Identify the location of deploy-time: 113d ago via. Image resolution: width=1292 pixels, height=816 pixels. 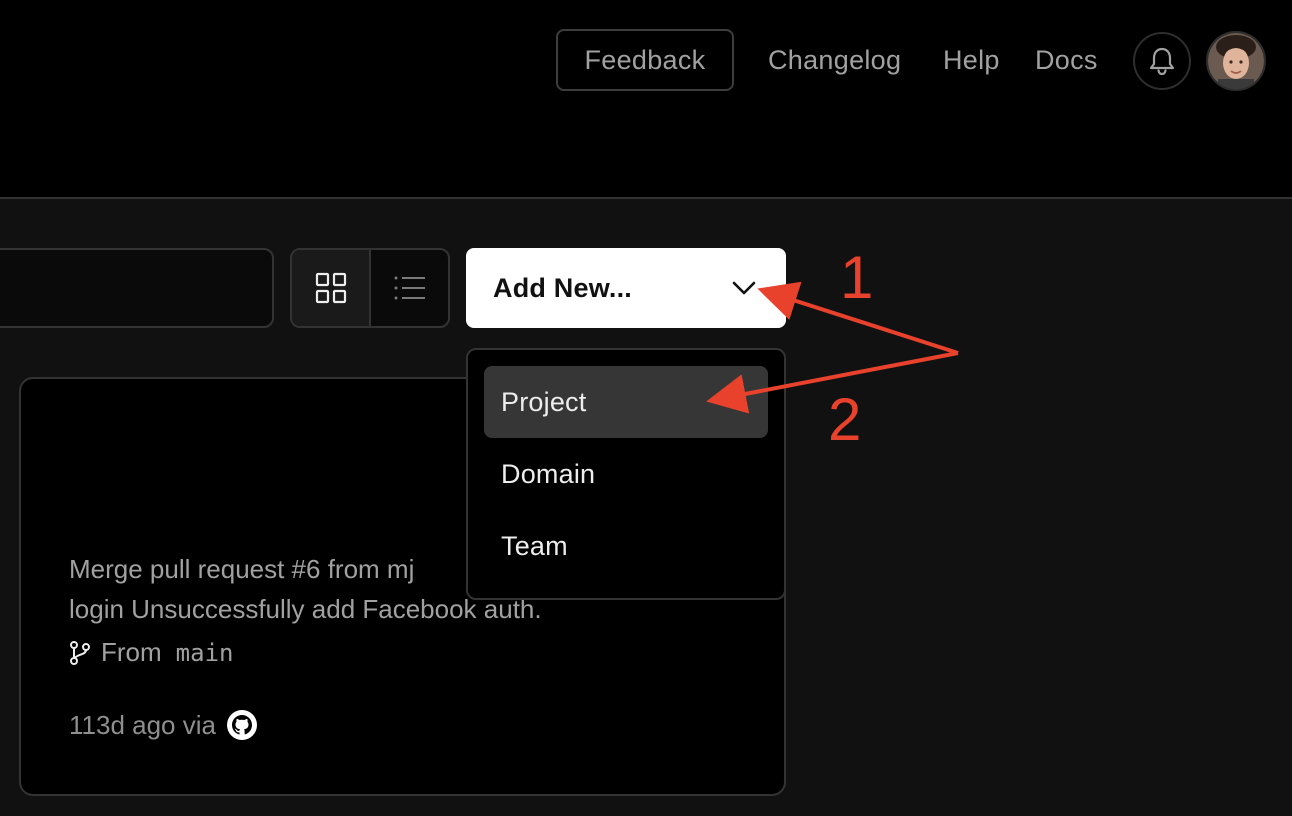
(163, 725).